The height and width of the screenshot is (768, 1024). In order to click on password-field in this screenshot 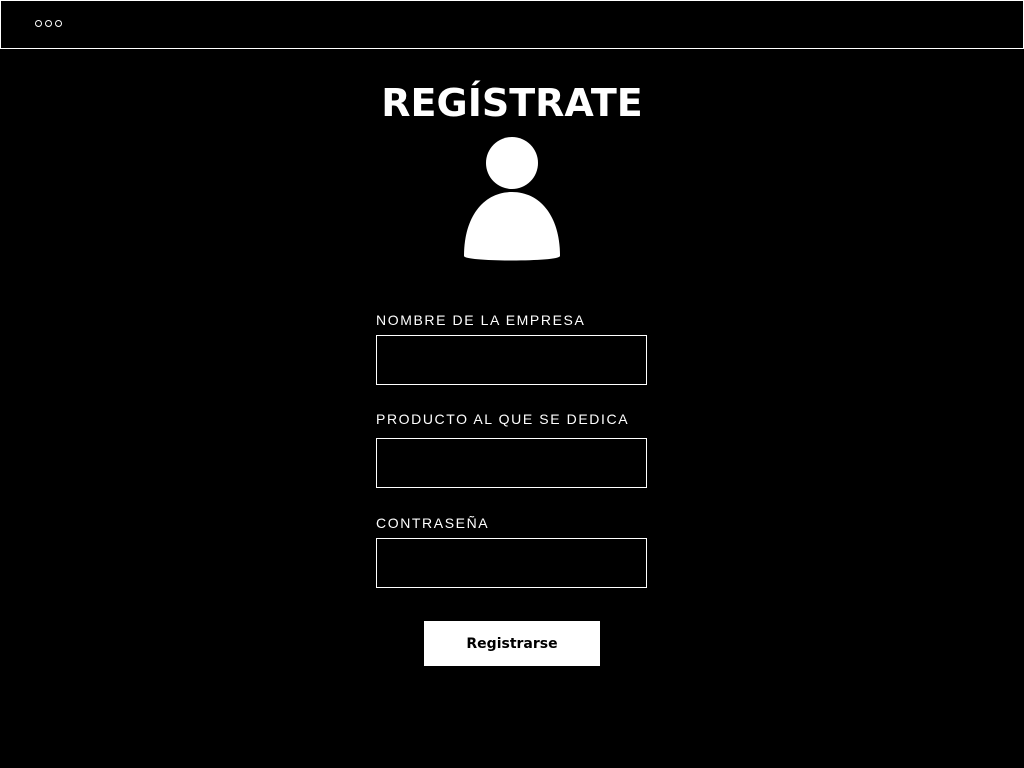, I will do `click(511, 563)`.